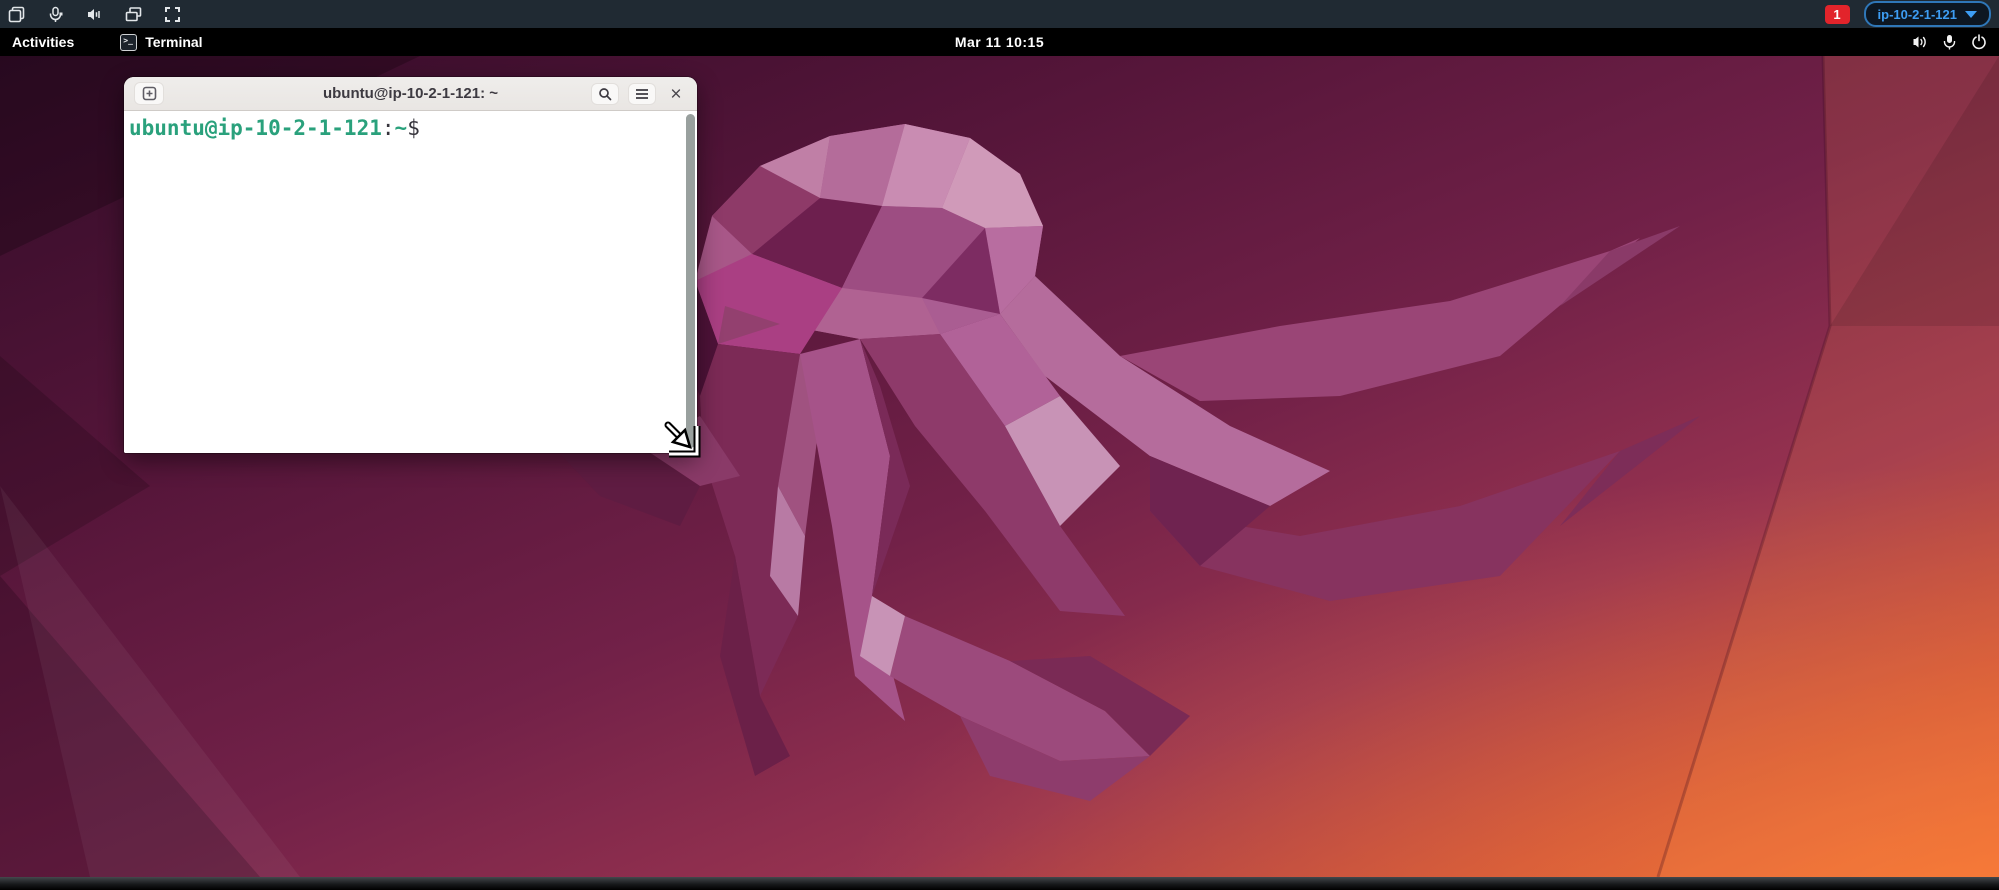 Image resolution: width=1999 pixels, height=890 pixels. Describe the element at coordinates (1979, 42) in the screenshot. I see `power-icon` at that location.